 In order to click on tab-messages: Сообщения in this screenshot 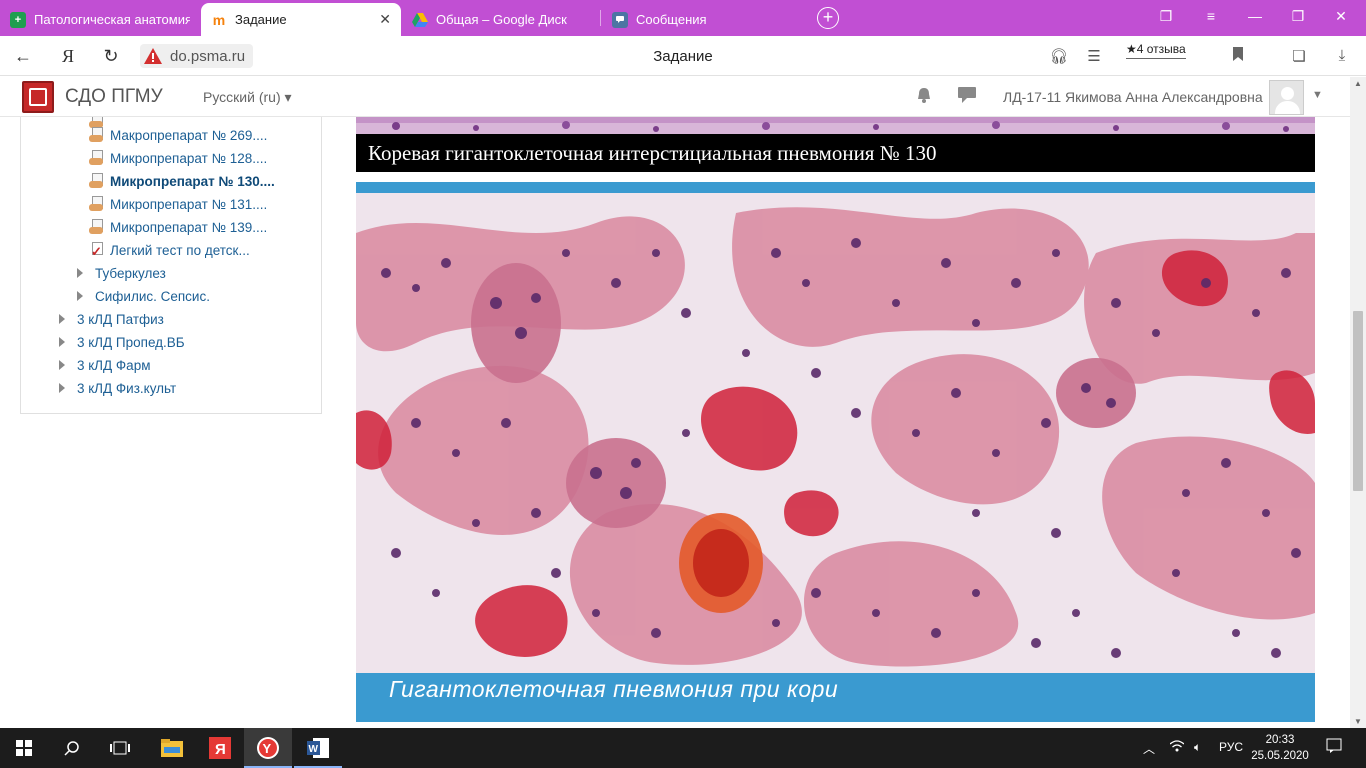, I will do `click(699, 19)`.